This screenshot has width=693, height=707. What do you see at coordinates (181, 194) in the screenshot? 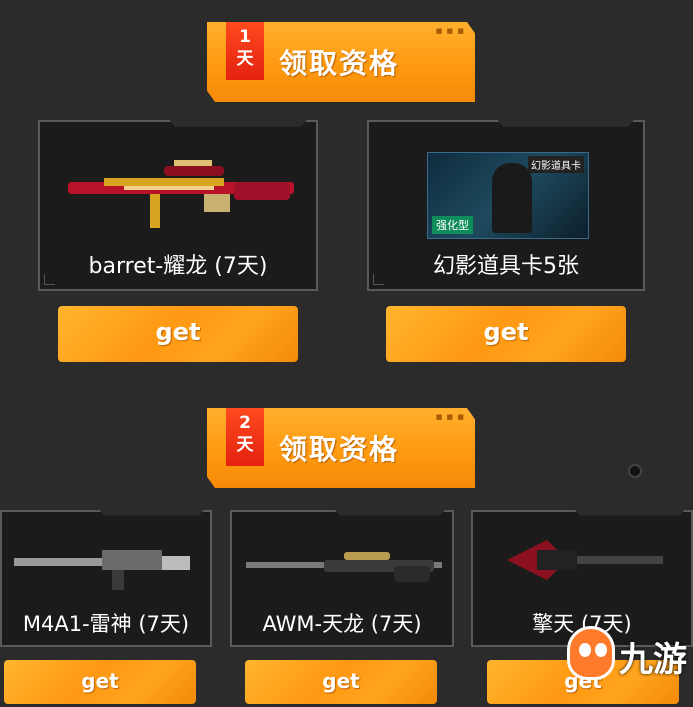
I see `barret-rifle-image` at bounding box center [181, 194].